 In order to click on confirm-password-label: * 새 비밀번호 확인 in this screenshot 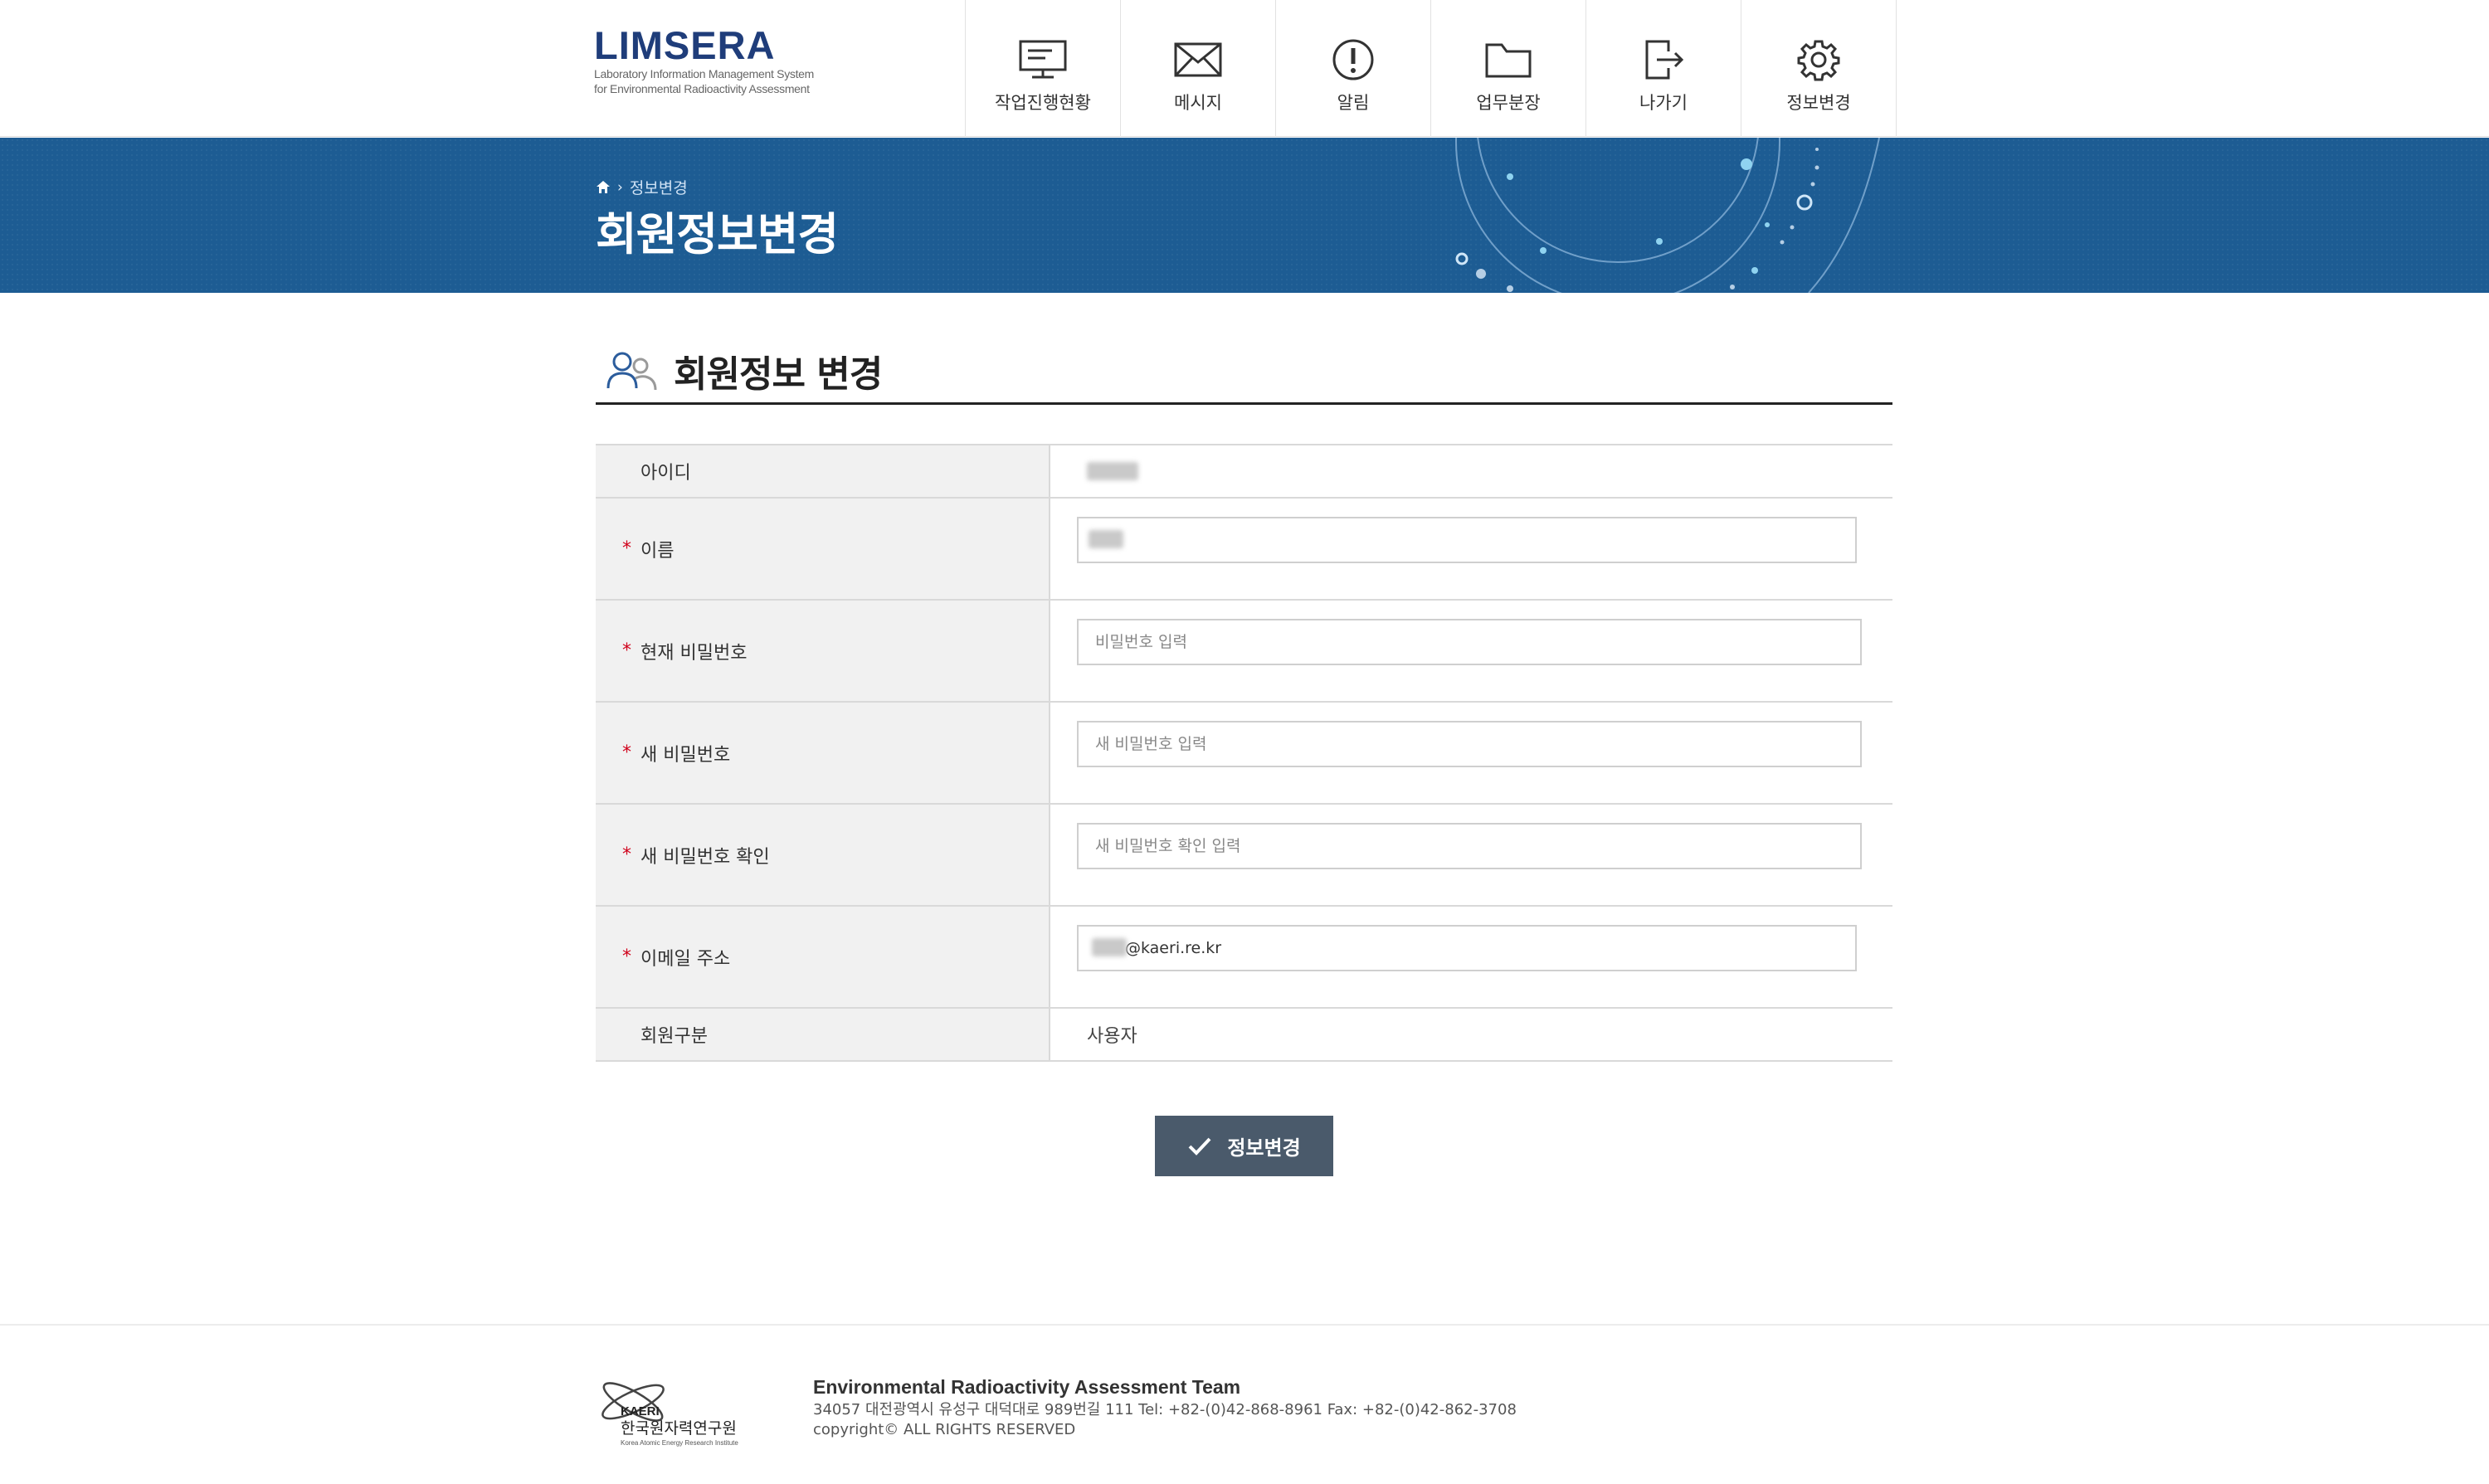, I will do `click(823, 855)`.